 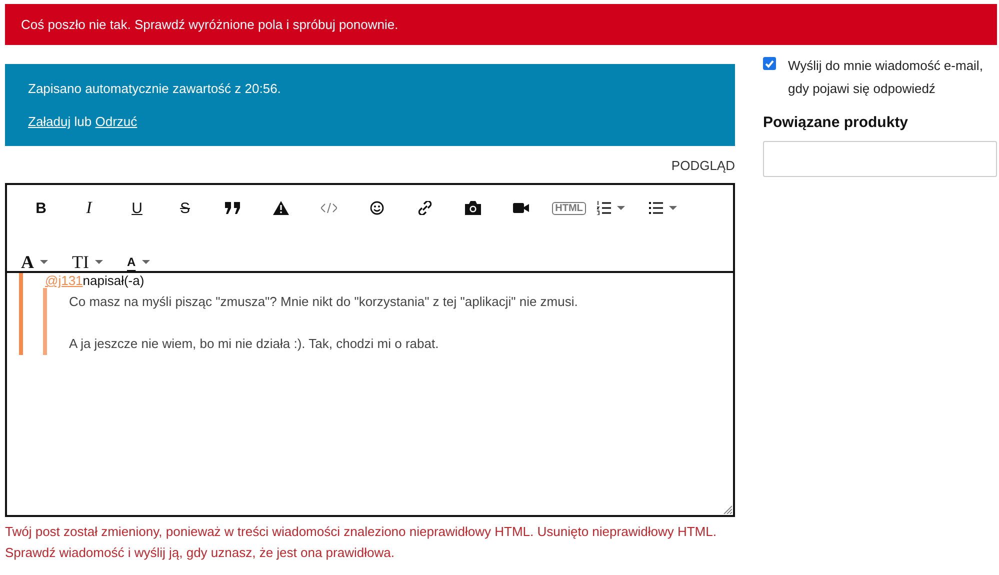 What do you see at coordinates (281, 208) in the screenshot?
I see `warning-icon` at bounding box center [281, 208].